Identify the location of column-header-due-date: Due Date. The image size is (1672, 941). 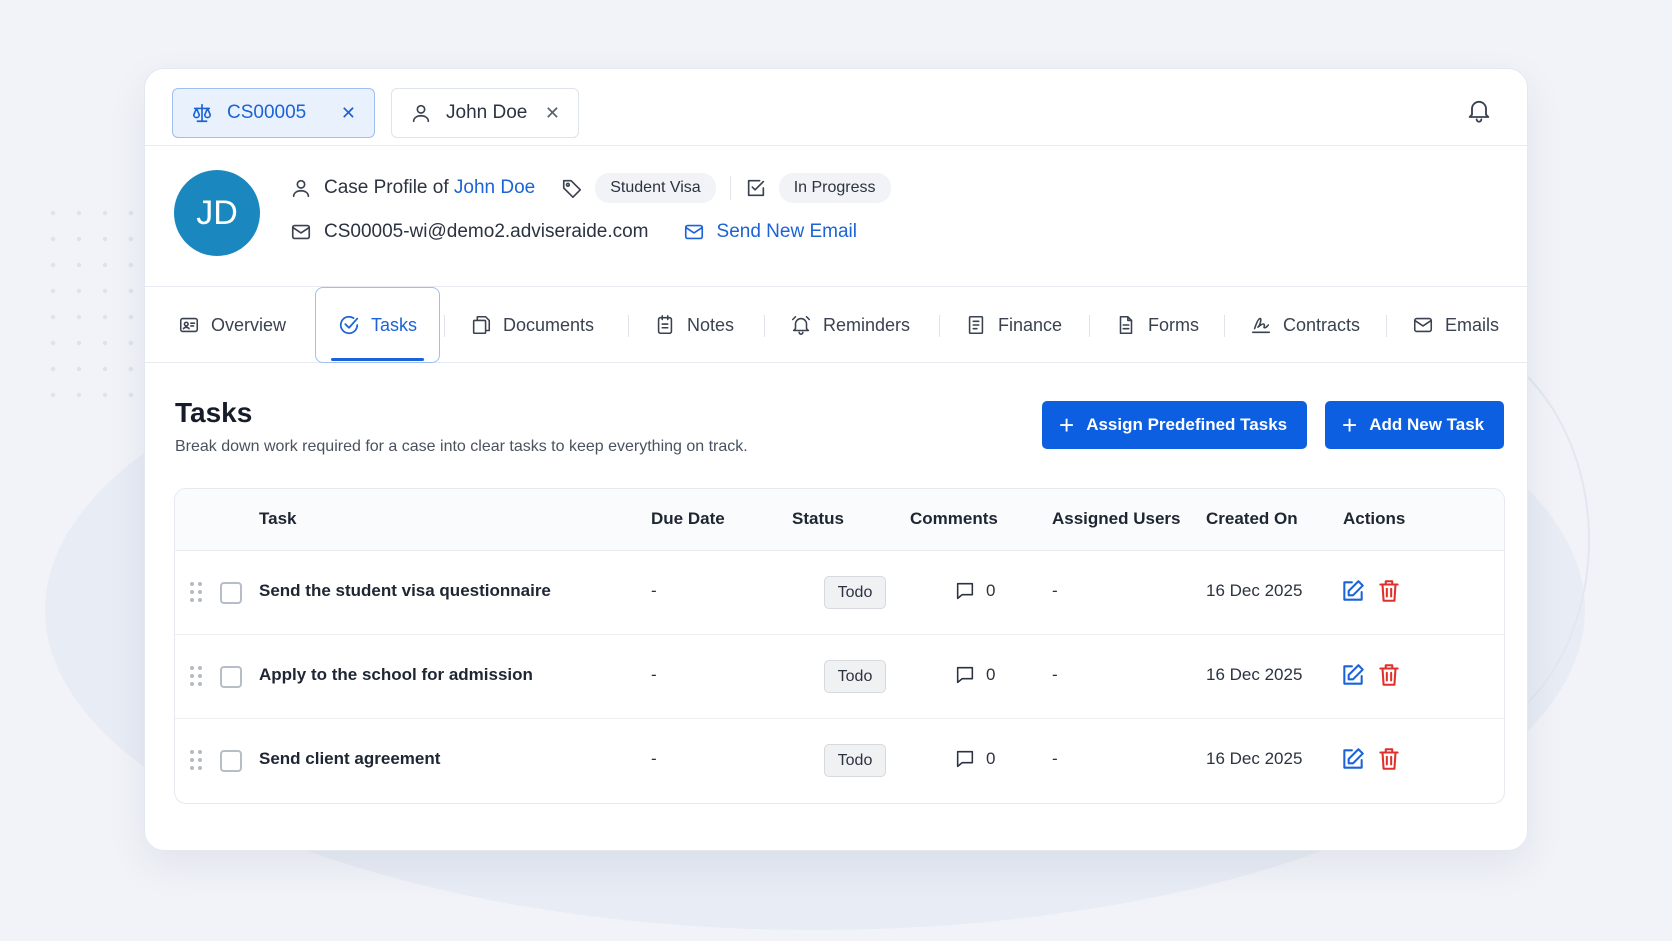
(688, 519).